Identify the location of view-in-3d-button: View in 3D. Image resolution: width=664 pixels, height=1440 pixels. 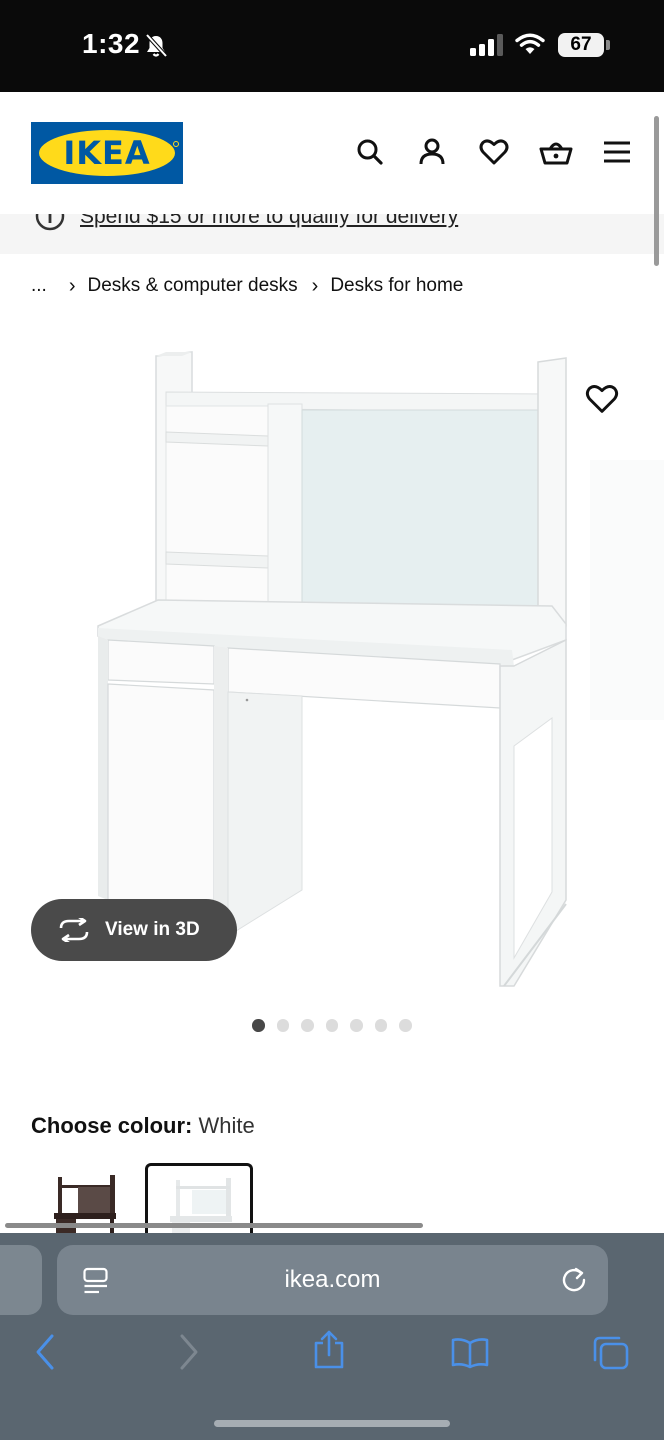
(134, 930).